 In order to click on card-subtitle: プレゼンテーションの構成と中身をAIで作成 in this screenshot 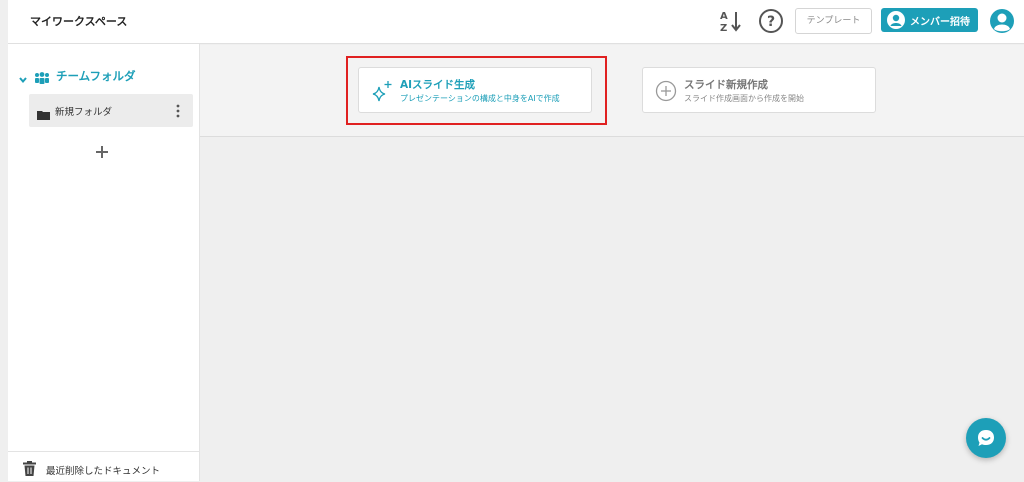, I will do `click(480, 98)`.